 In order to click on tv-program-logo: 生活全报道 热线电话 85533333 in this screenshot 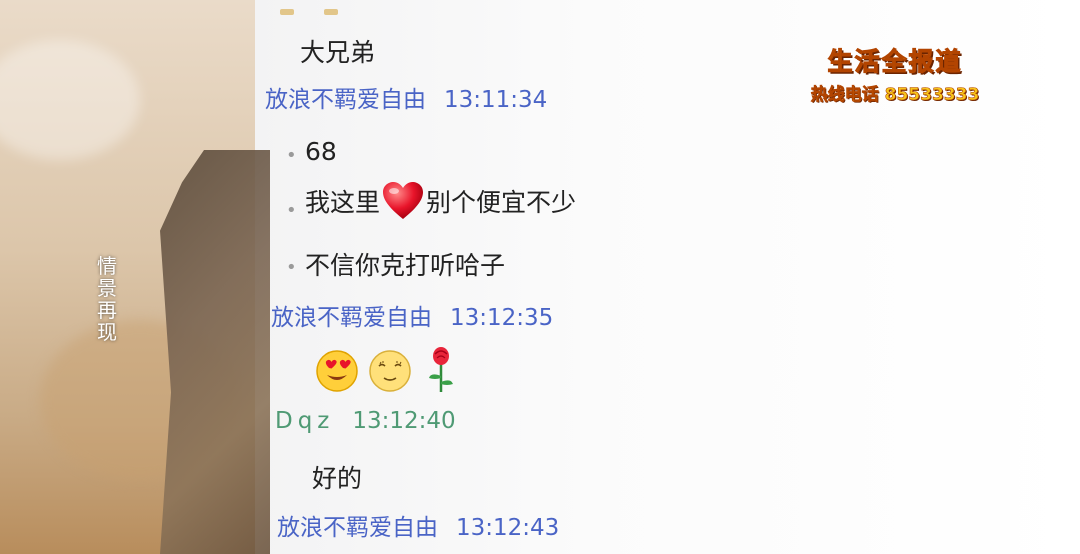, I will do `click(895, 74)`.